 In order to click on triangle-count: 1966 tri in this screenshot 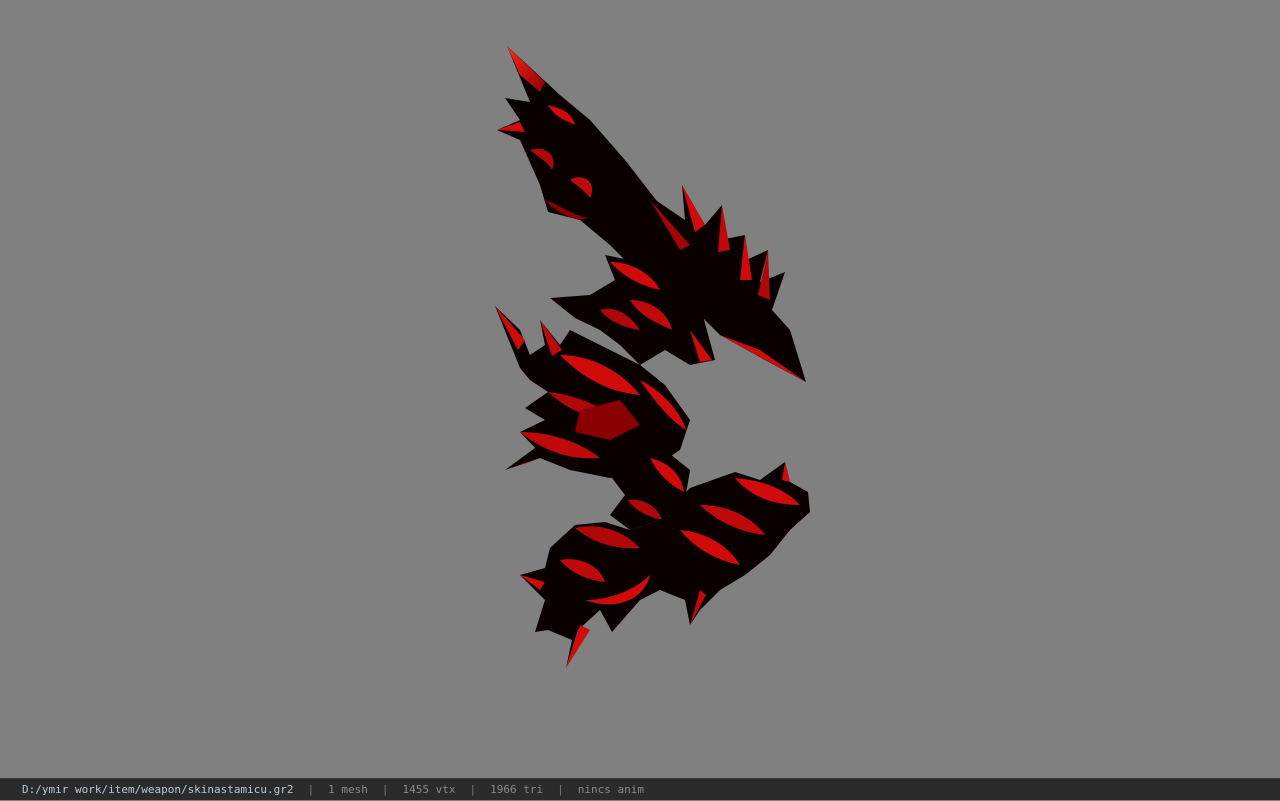, I will do `click(517, 789)`.